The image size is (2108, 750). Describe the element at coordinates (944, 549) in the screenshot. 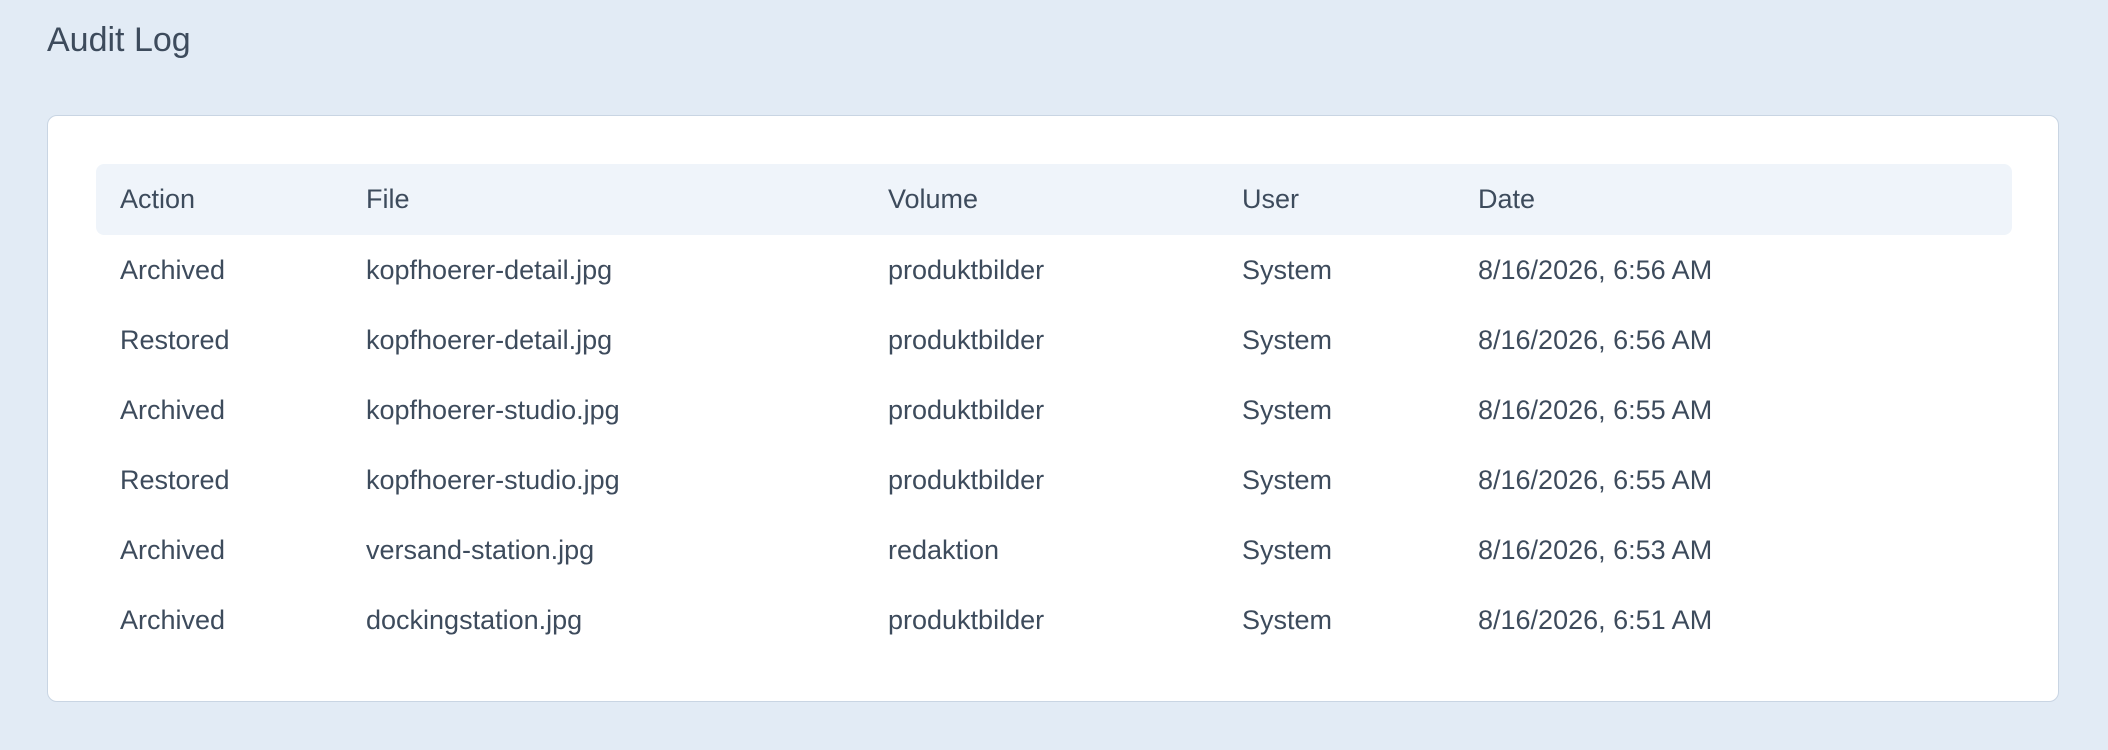

I see `volume-cell: redaktion` at that location.